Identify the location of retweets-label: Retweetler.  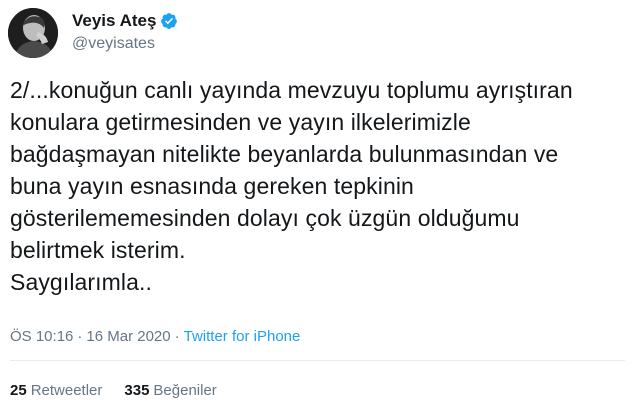
(66, 390).